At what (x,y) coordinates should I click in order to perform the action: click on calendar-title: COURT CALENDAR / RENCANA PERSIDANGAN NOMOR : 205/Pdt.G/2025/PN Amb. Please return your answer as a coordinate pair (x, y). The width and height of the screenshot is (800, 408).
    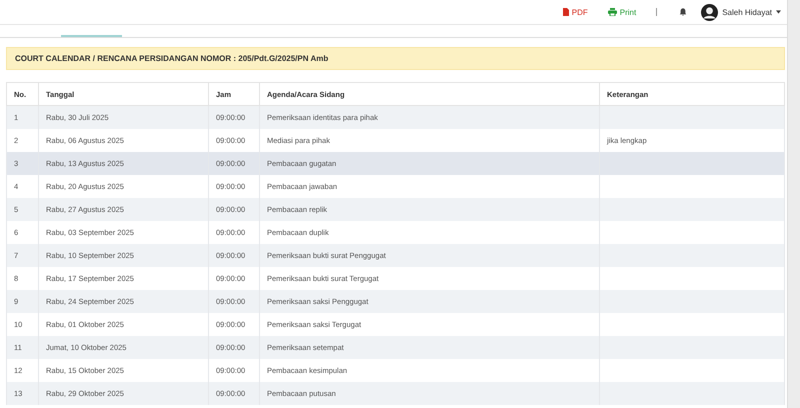
    Looking at the image, I should click on (395, 58).